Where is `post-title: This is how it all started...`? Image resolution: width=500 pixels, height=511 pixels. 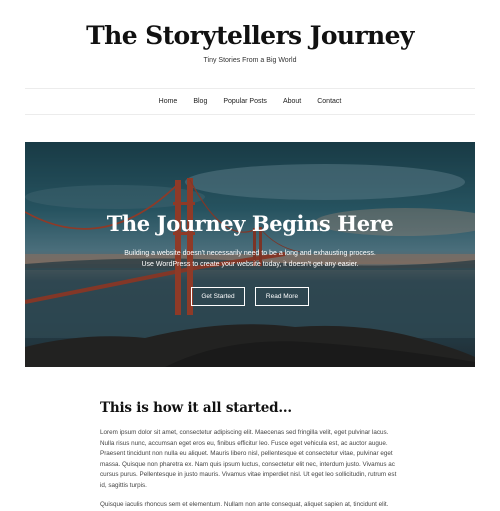
post-title: This is how it all started... is located at coordinates (196, 408).